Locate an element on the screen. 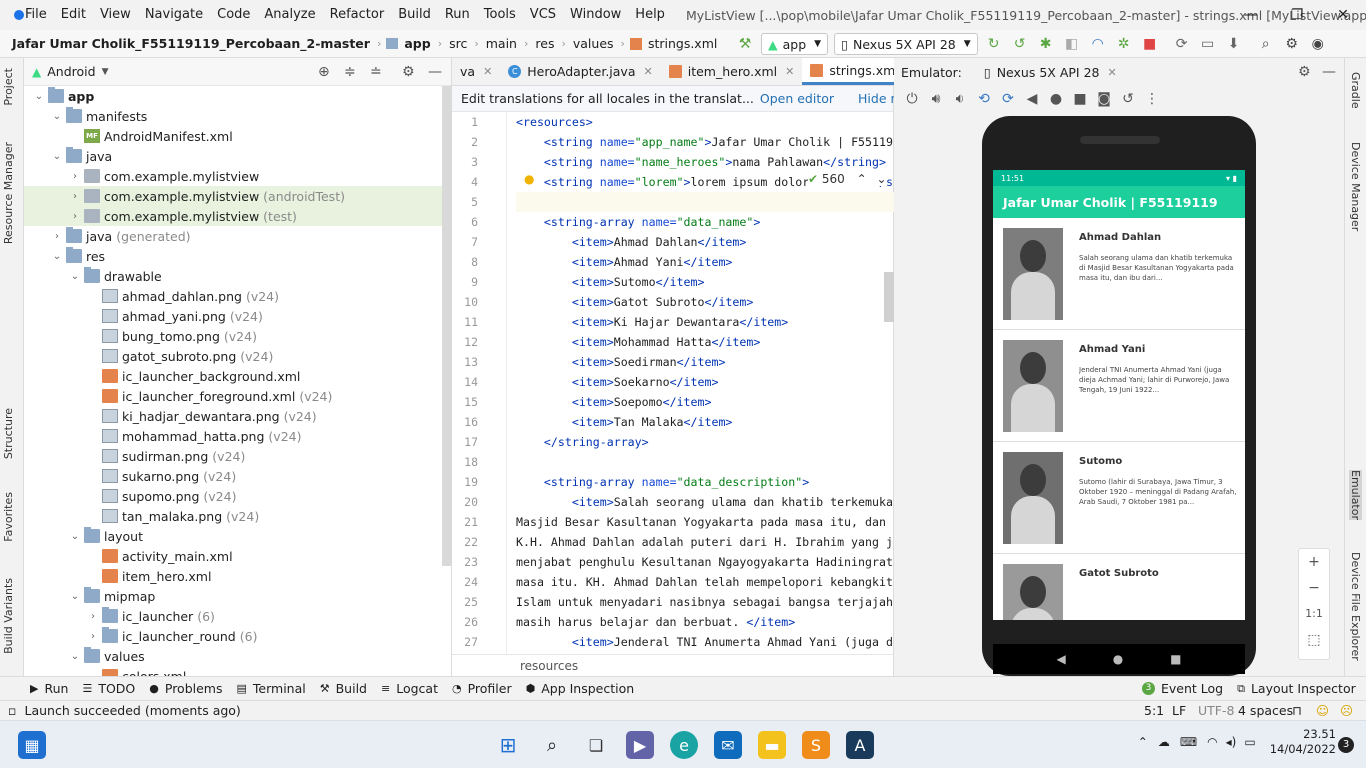 The height and width of the screenshot is (768, 1366). tab-gradle: Gradle is located at coordinates (1355, 90).